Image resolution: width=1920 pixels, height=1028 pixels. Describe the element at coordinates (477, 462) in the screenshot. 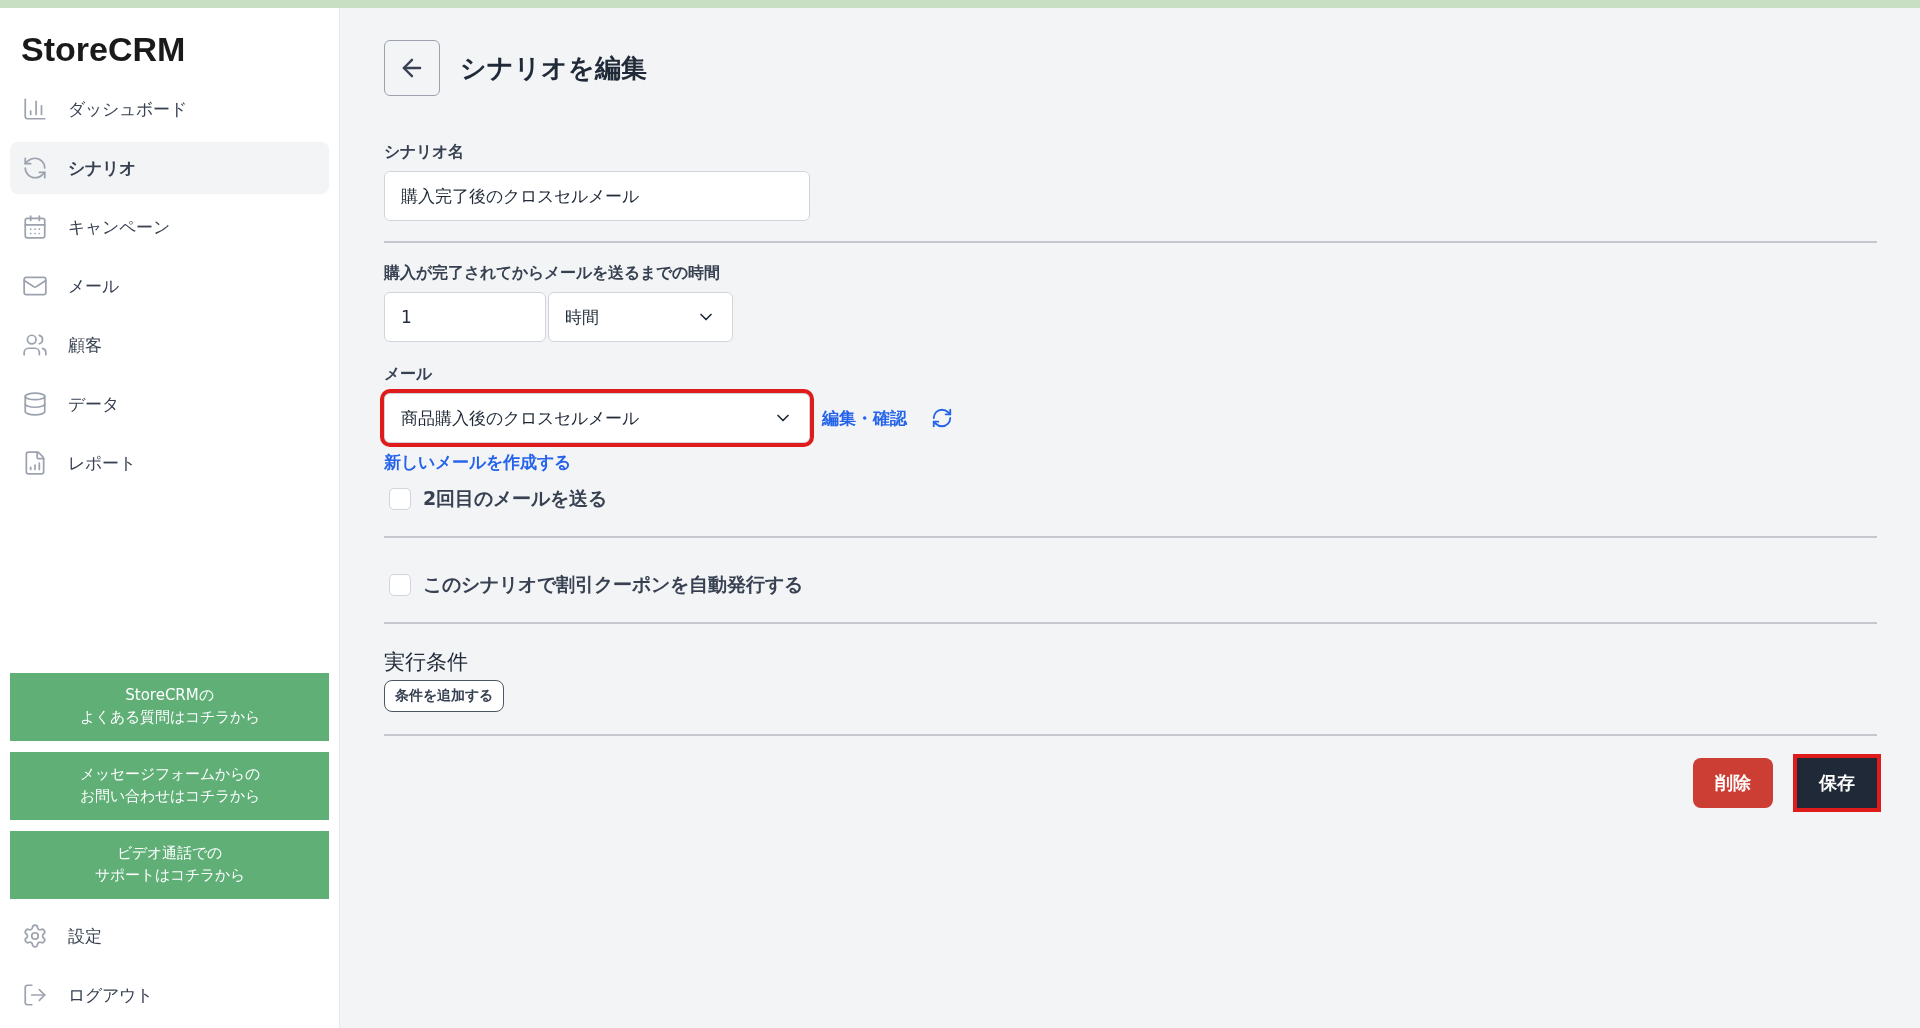

I see `new-mail-link: 新しいメールを作成する` at that location.